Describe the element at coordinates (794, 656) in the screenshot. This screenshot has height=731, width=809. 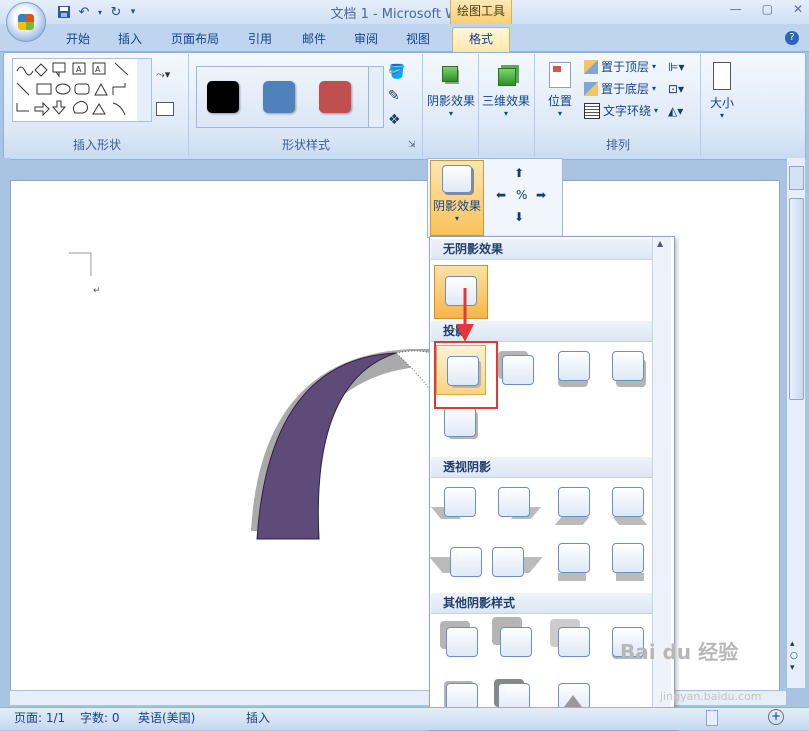
I see `browse-object-icon: ▴ ○ ▾` at that location.